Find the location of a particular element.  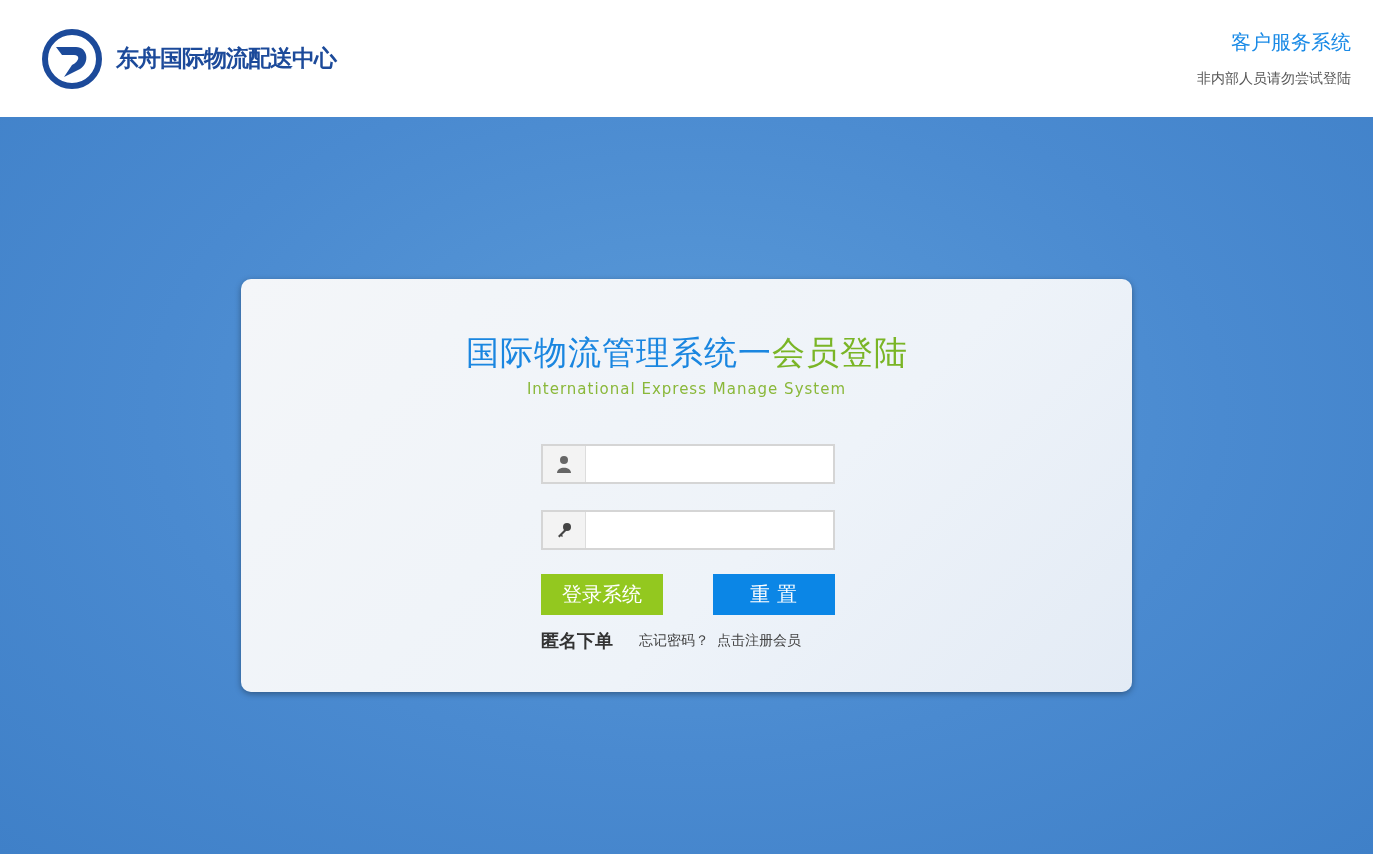

system-name: 客户服务系统 is located at coordinates (1291, 42).